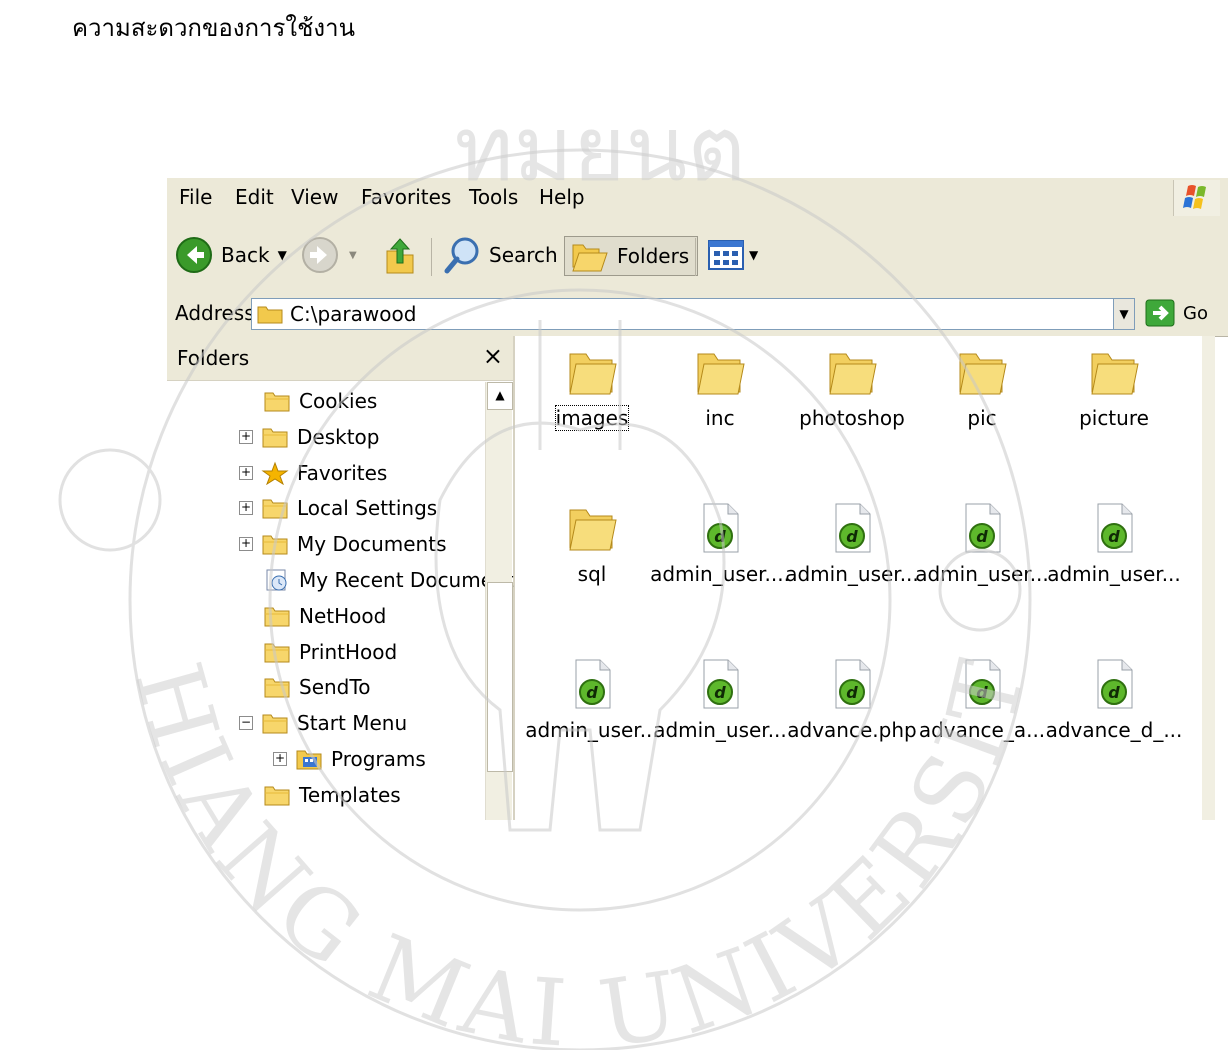  Describe the element at coordinates (314, 197) in the screenshot. I see `menu-view: View` at that location.